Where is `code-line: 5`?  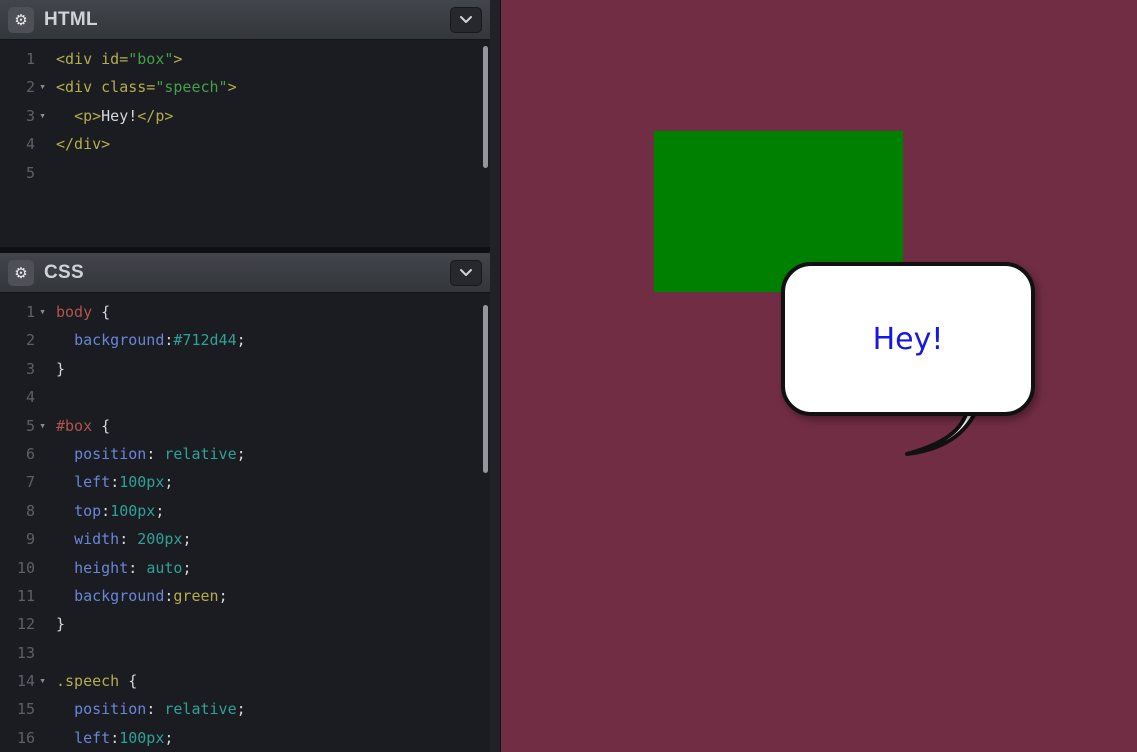 code-line: 5 is located at coordinates (245, 173).